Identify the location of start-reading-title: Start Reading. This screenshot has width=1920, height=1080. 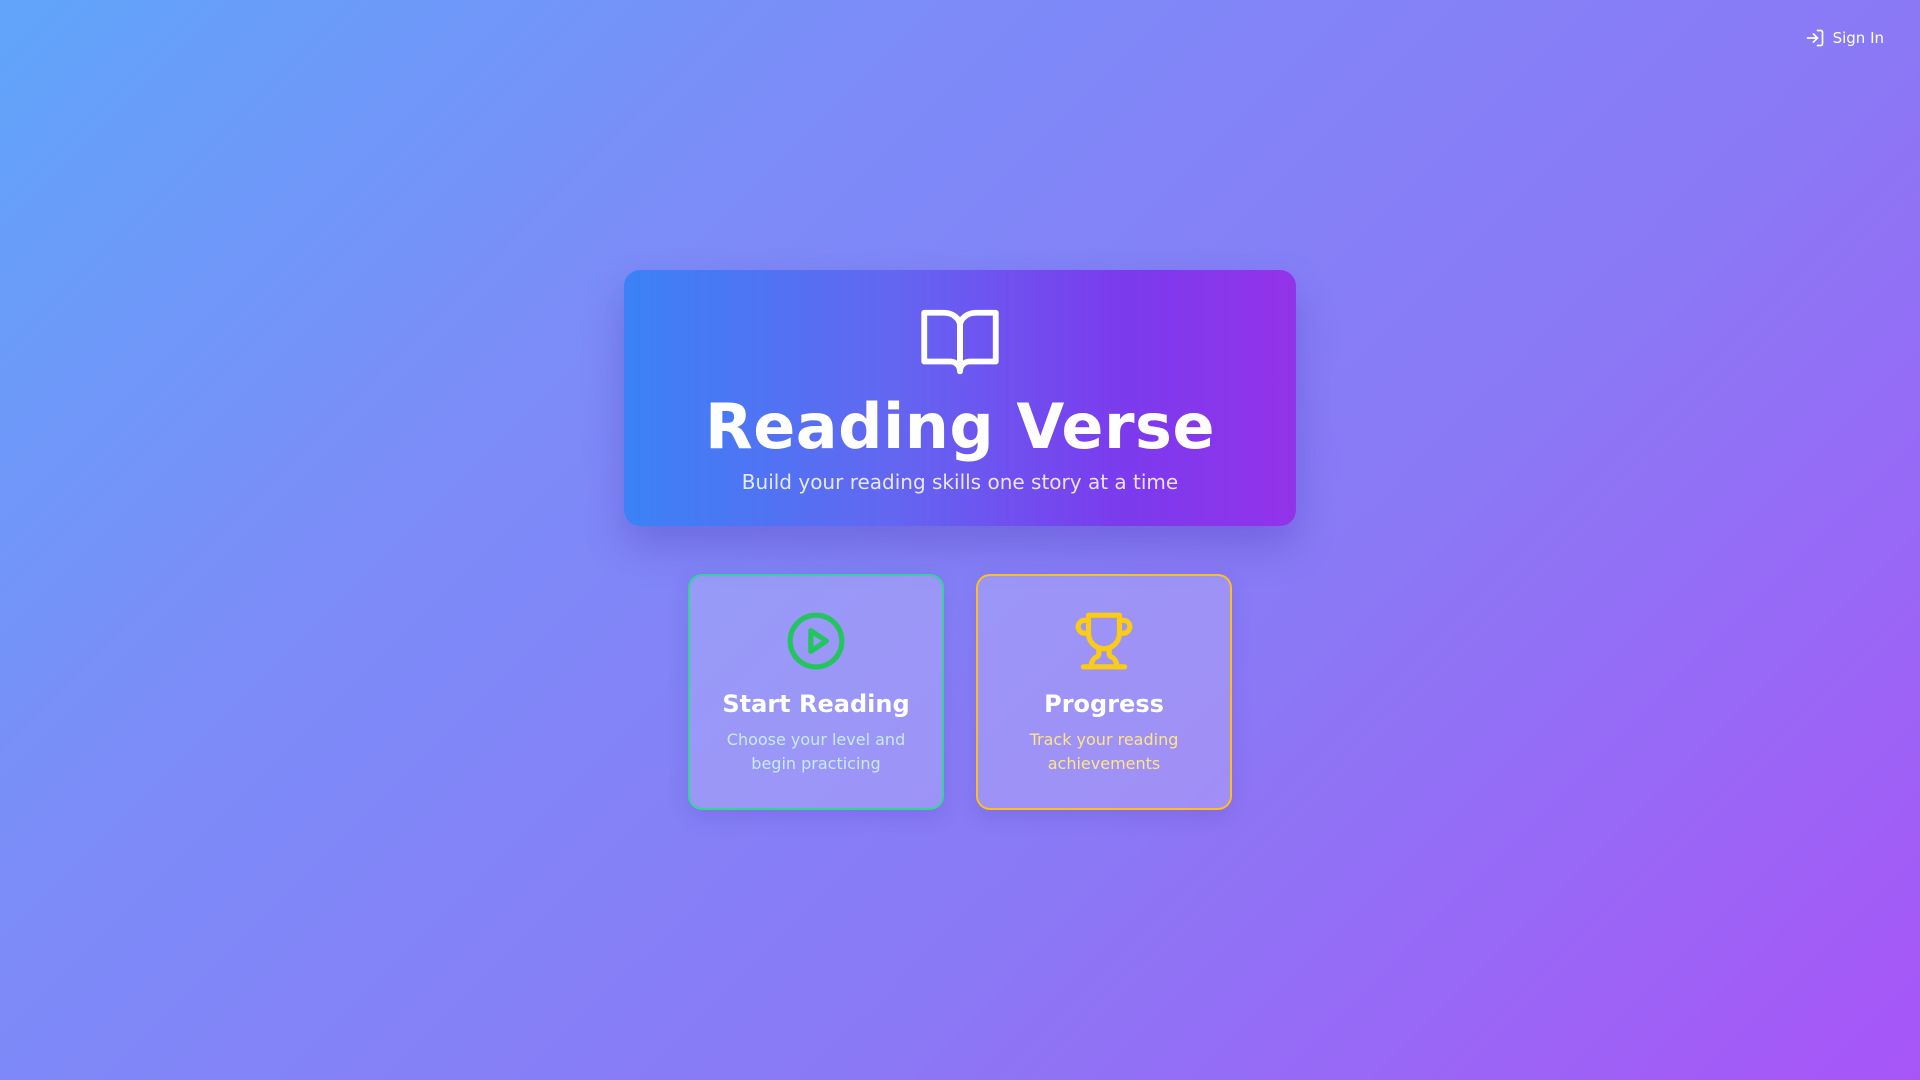
(816, 704).